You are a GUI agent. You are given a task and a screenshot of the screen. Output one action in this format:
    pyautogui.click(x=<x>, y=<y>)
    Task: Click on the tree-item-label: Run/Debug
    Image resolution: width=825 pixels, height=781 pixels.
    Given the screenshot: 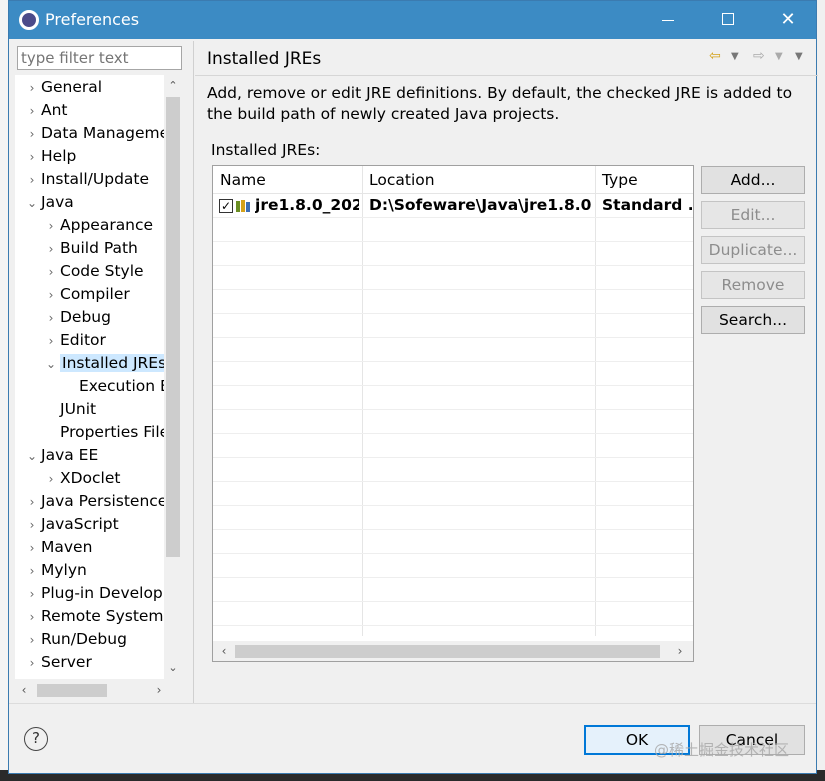 What is the action you would take?
    pyautogui.click(x=84, y=639)
    